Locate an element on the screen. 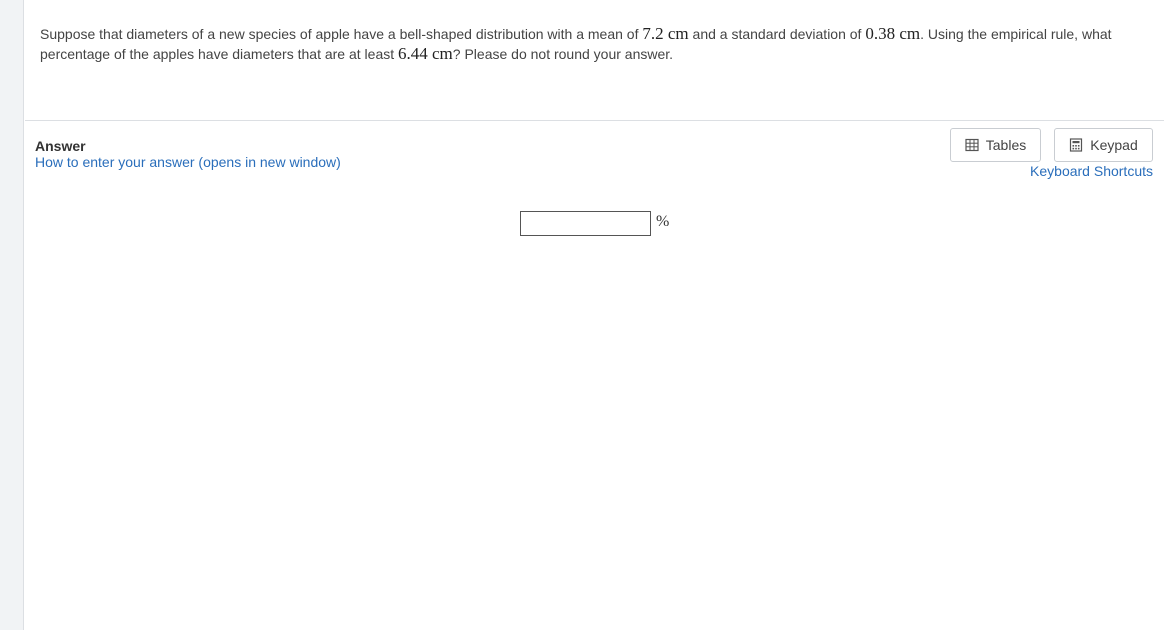  keyboard-shortcuts-link: Keyboard Shortcuts is located at coordinates (1091, 171).